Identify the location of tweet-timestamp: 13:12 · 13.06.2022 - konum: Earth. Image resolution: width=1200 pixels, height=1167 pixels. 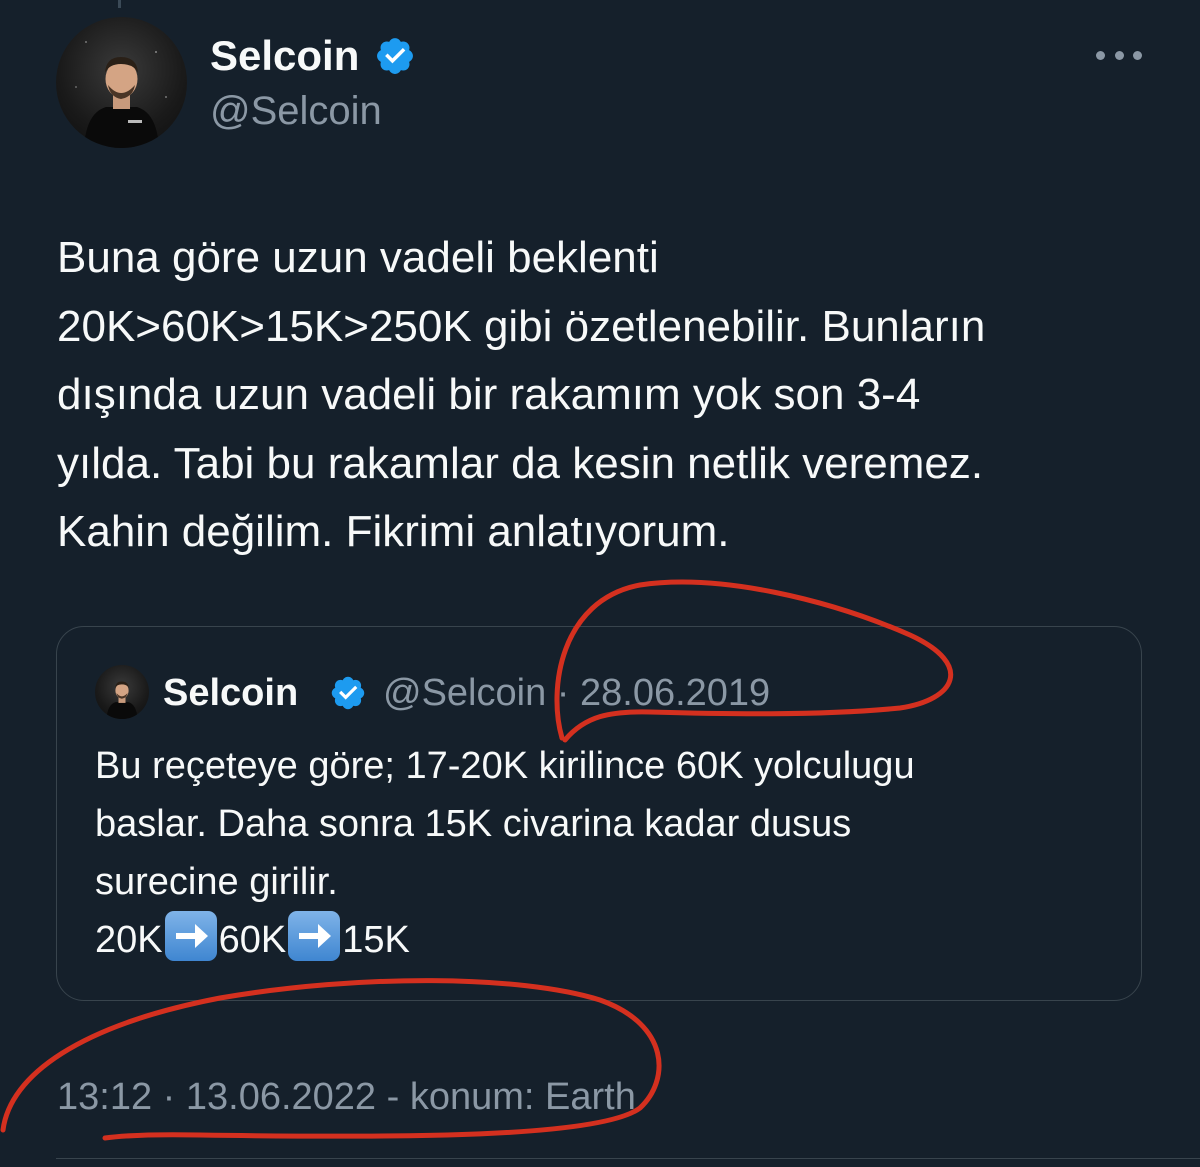
(346, 1097).